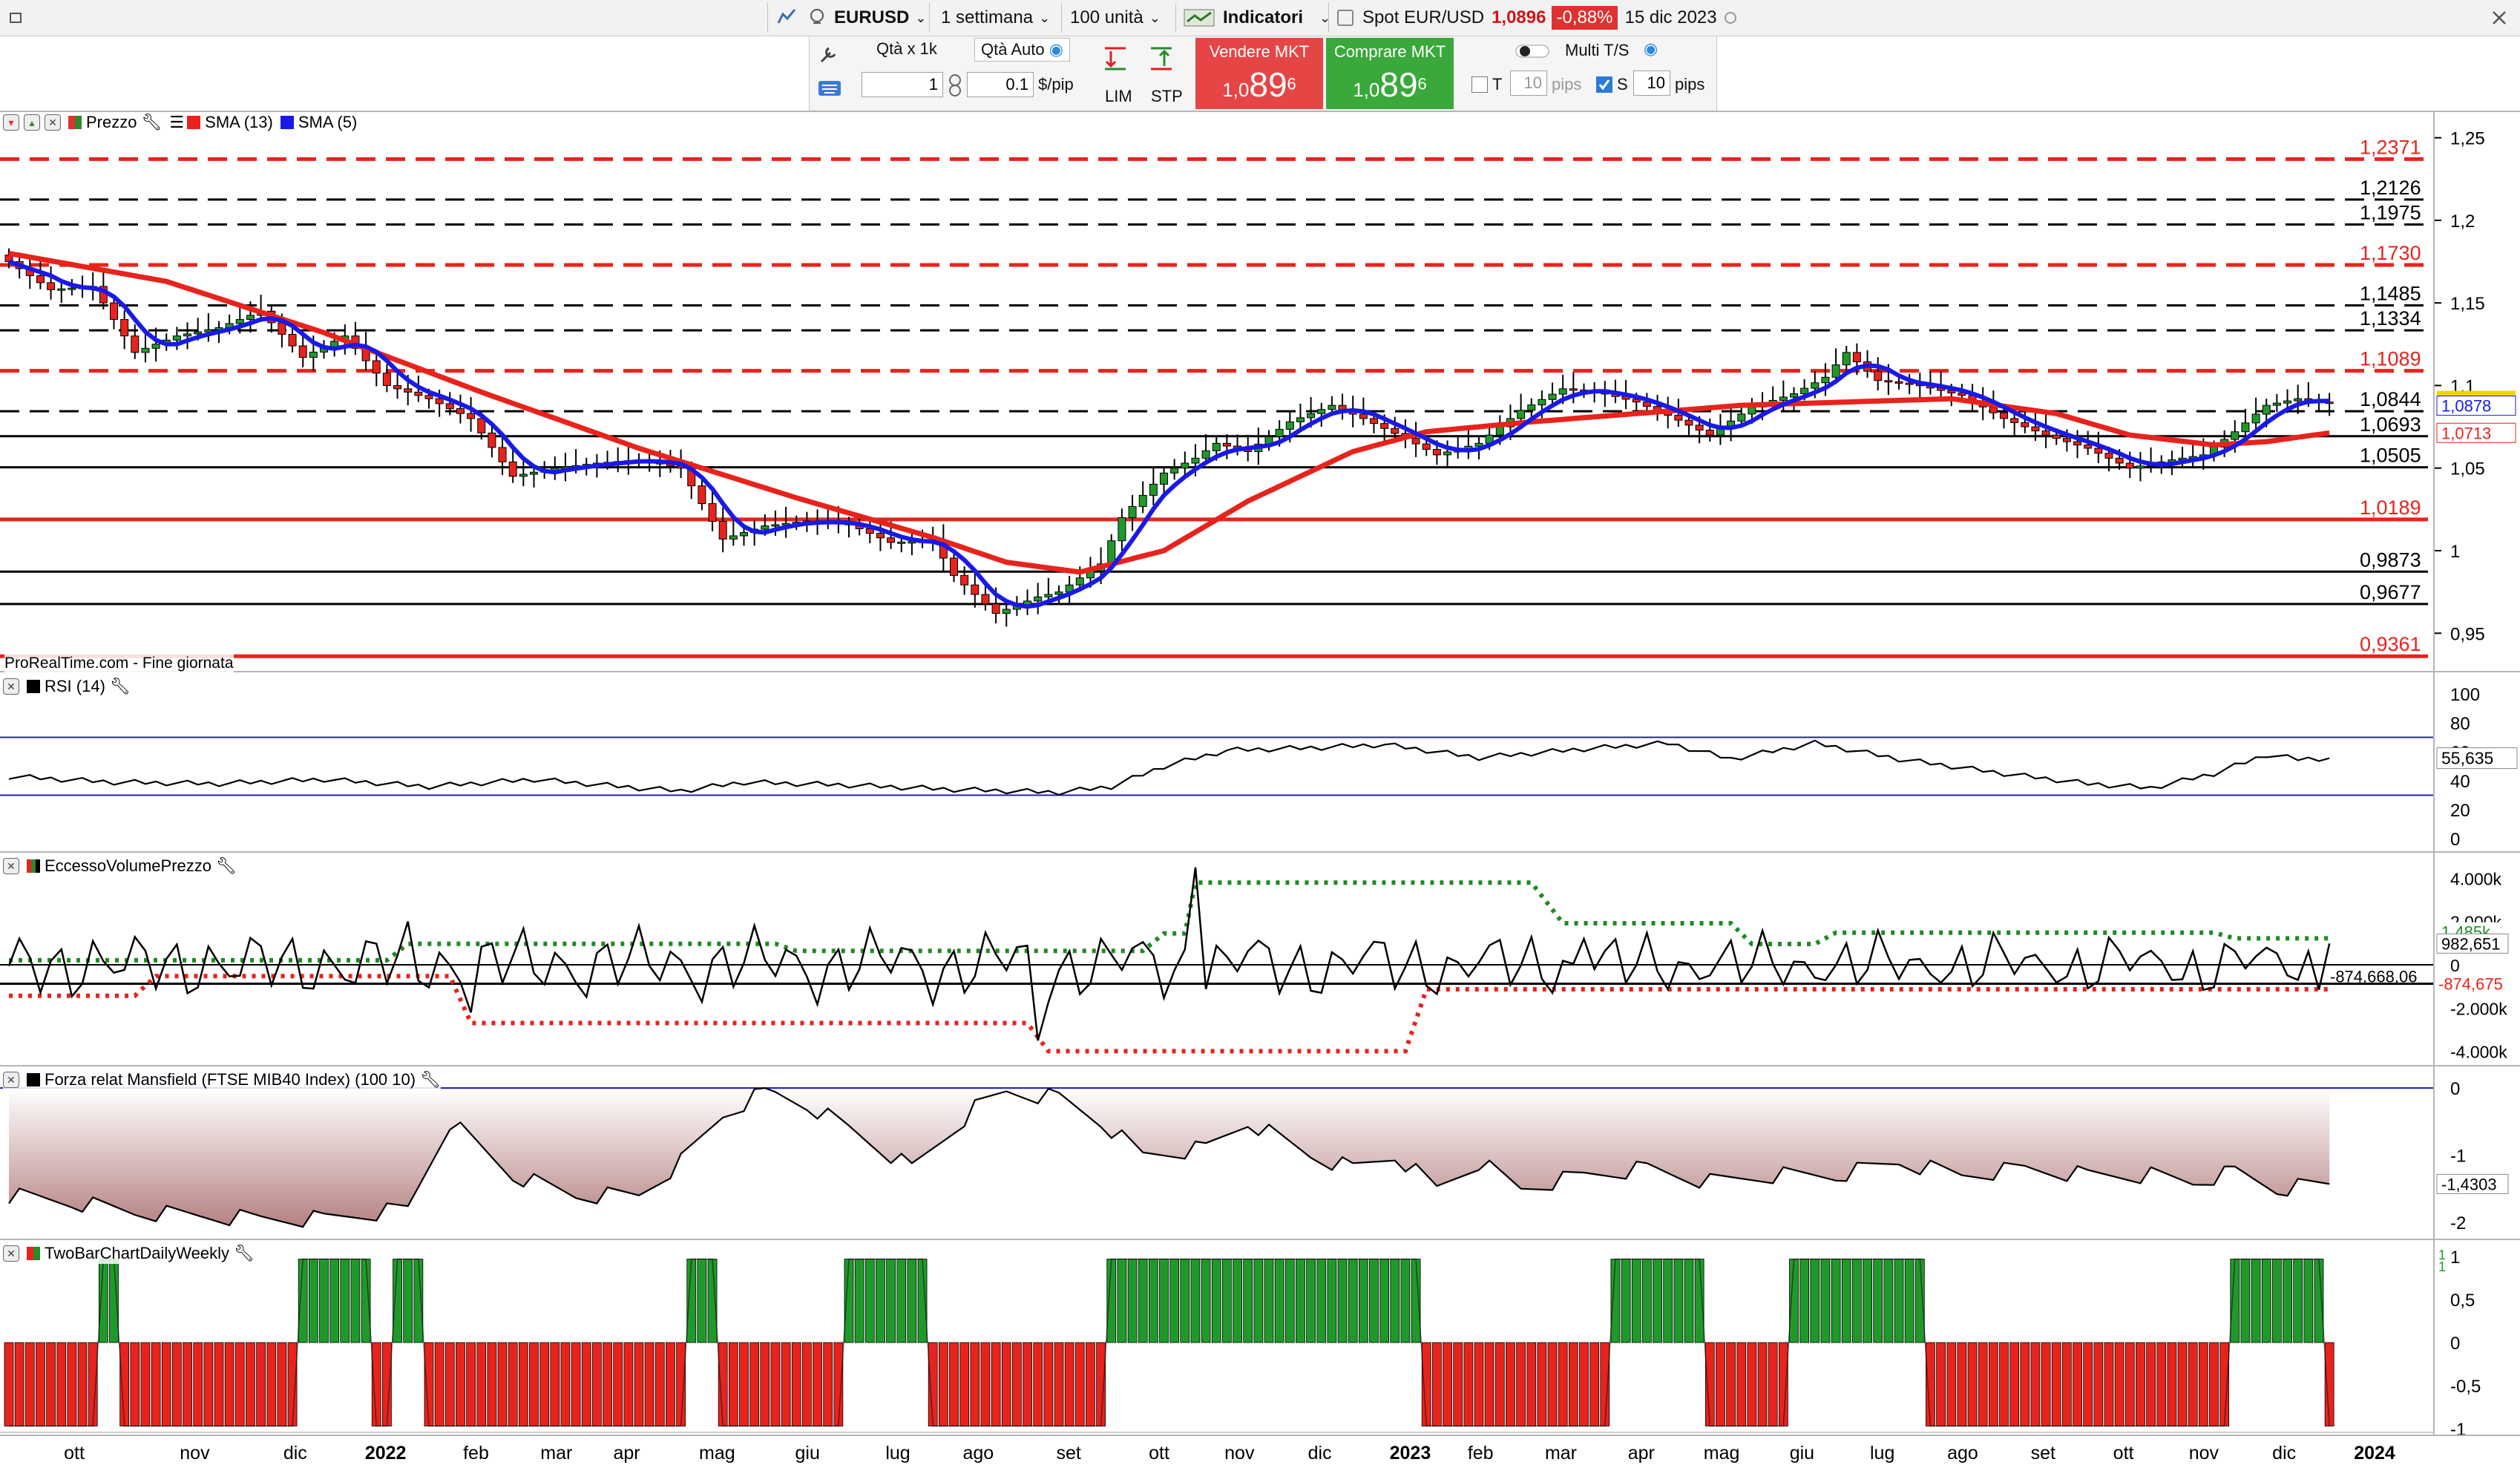 The image size is (2520, 1465). I want to click on mansfield-panel: 0 -1 -2 -1,4303, so click(1255, 1156).